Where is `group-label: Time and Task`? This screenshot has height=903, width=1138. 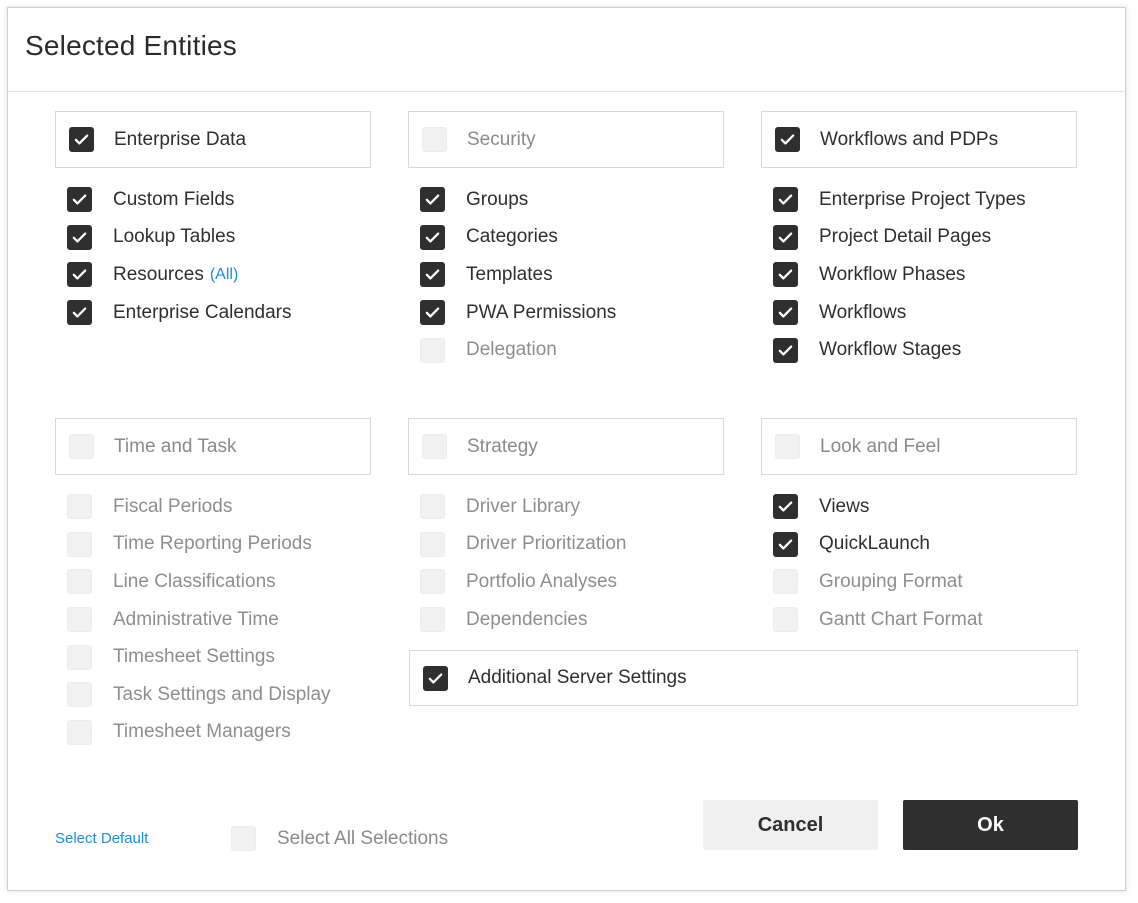 group-label: Time and Task is located at coordinates (175, 446).